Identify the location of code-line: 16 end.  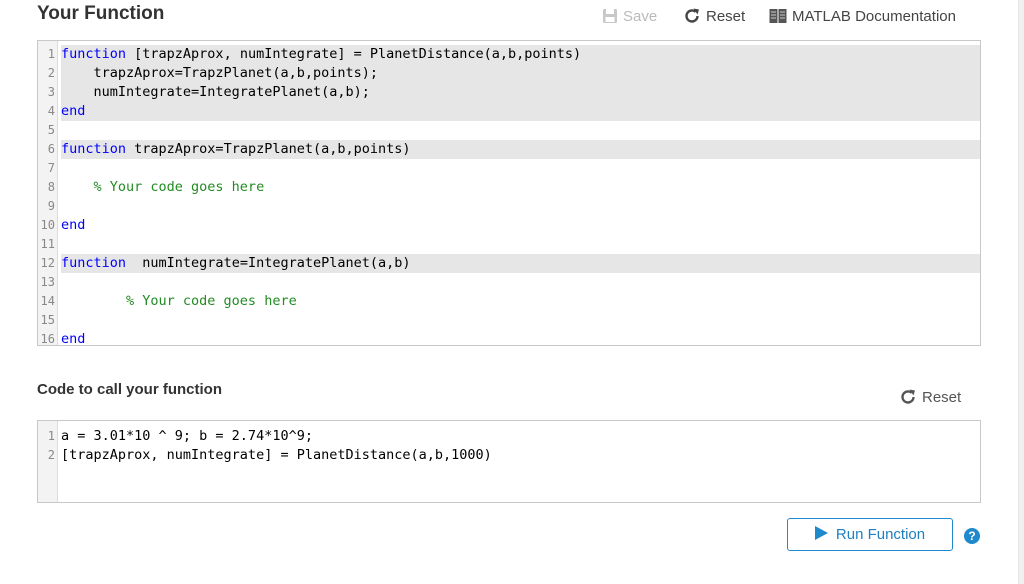
(509, 339).